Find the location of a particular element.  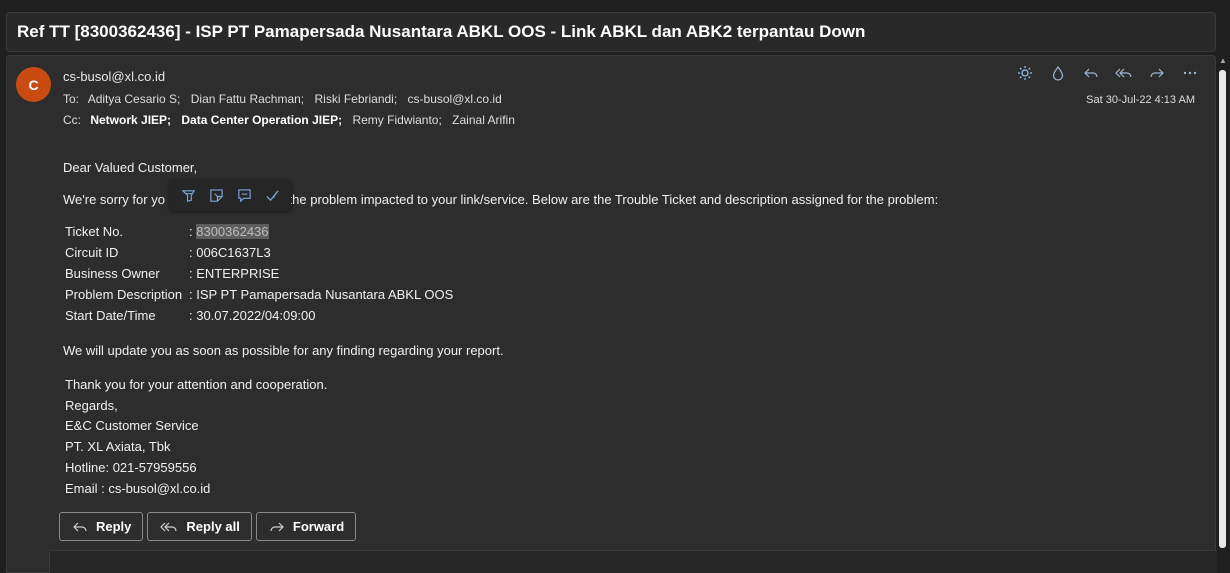

ticket-row: Ticket No. : 8300362436 is located at coordinates (259, 234).